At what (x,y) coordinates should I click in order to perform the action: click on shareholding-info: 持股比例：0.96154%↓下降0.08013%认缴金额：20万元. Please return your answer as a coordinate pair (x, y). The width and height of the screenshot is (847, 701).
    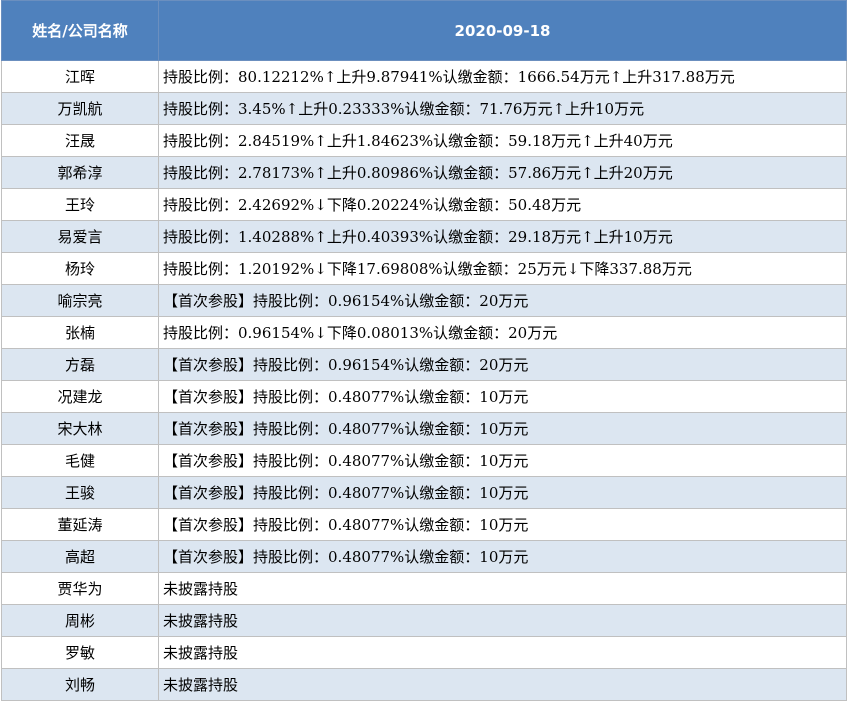
    Looking at the image, I should click on (502, 332).